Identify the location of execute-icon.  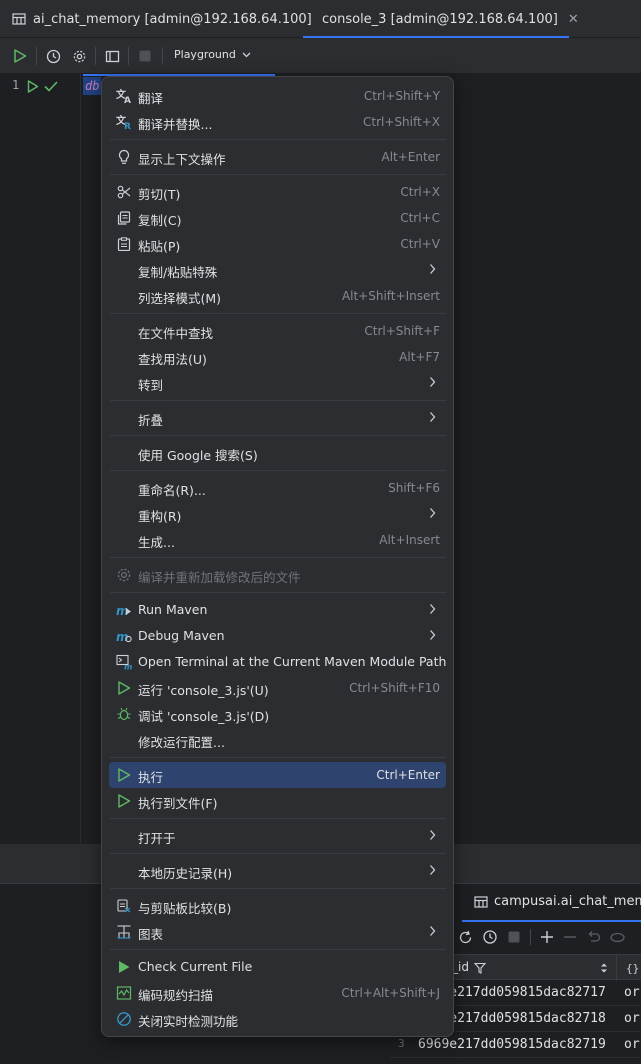
(124, 775).